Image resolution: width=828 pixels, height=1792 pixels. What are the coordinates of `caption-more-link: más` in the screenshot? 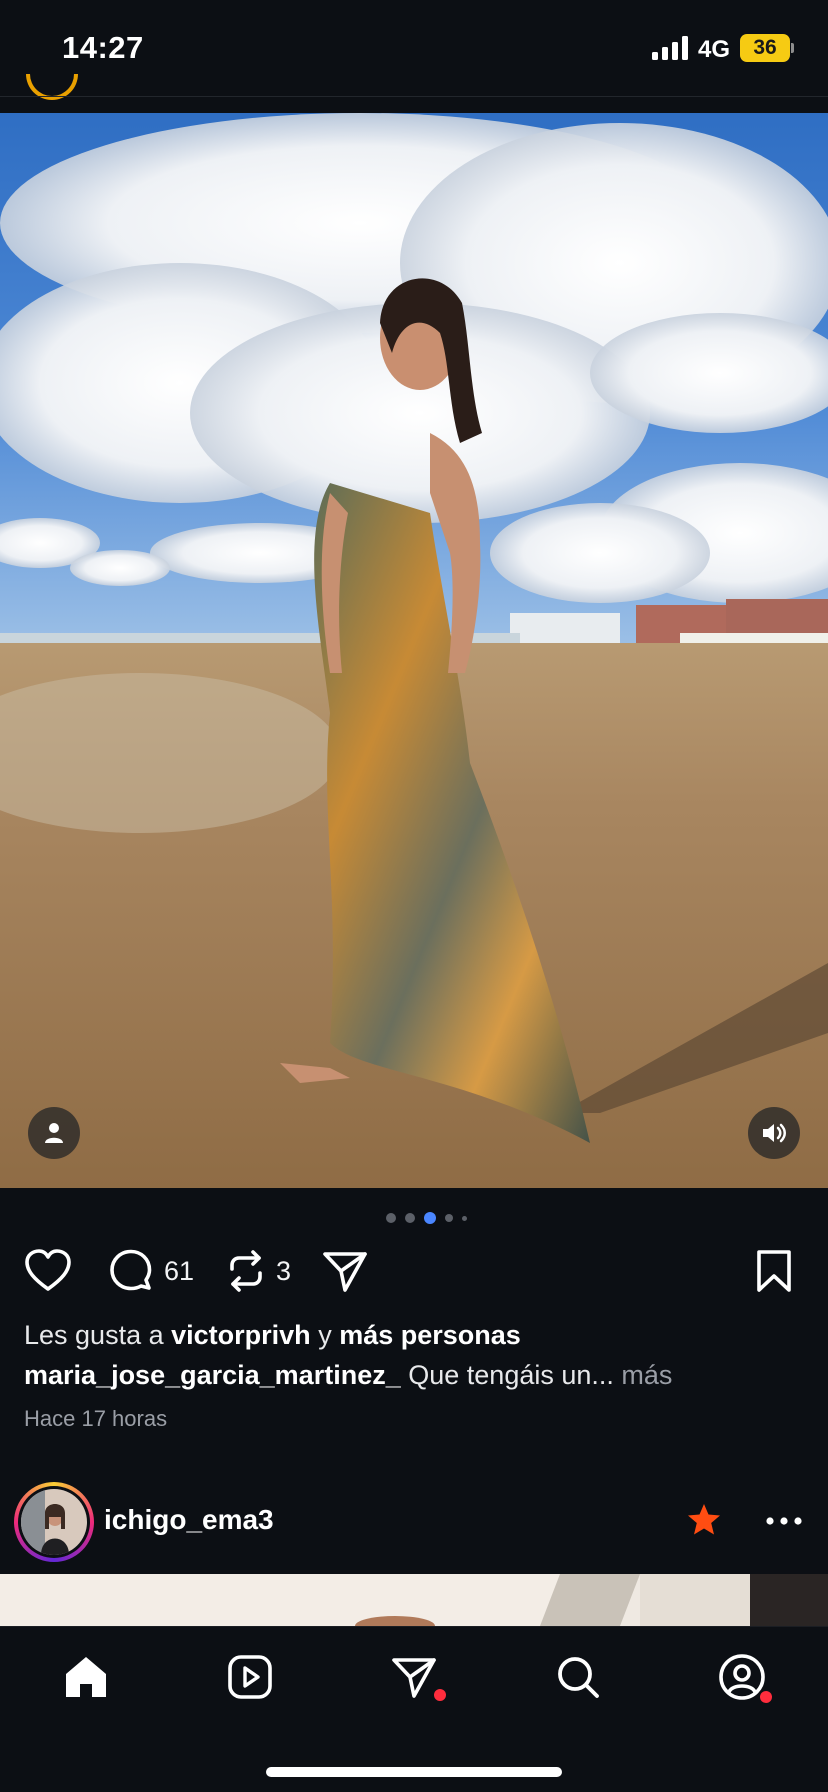 It's located at (646, 1375).